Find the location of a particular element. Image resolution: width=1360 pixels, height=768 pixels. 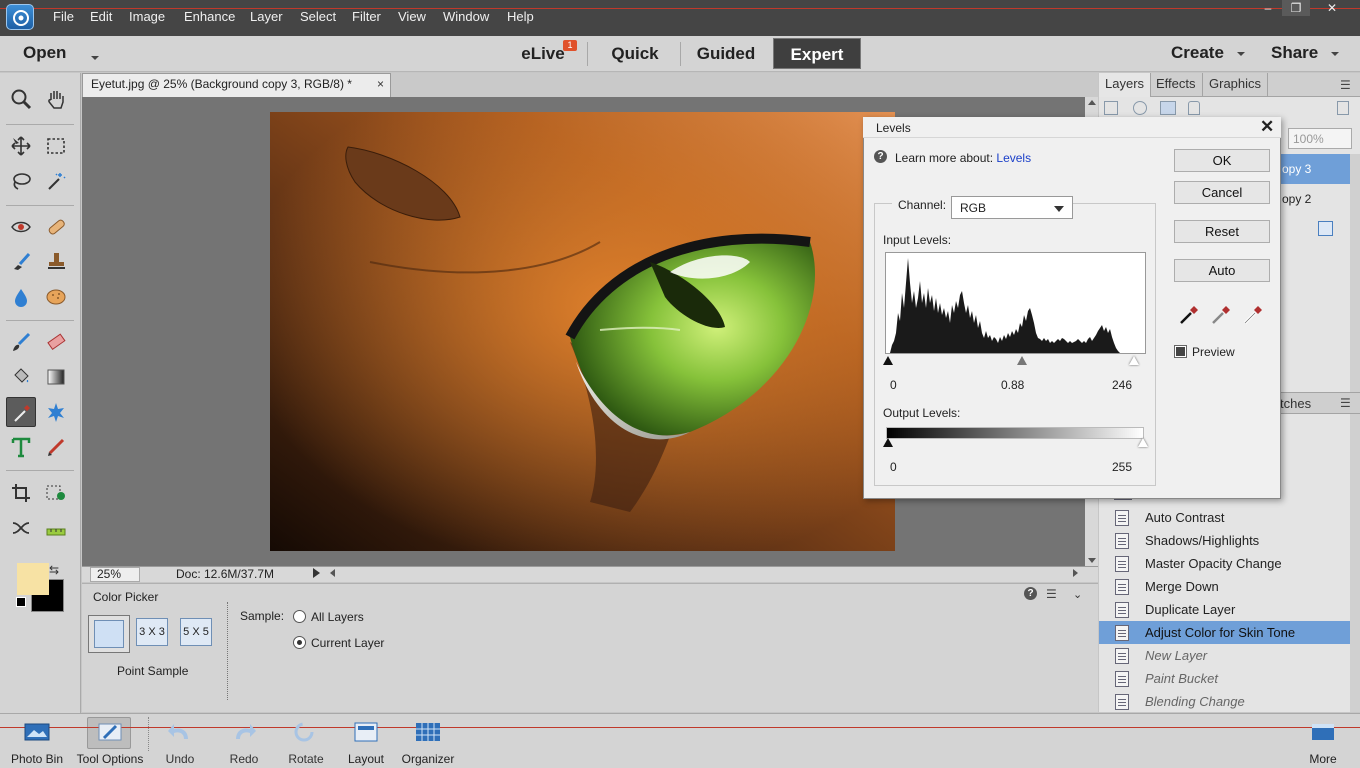

history-item: Blending Change is located at coordinates (1224, 701).